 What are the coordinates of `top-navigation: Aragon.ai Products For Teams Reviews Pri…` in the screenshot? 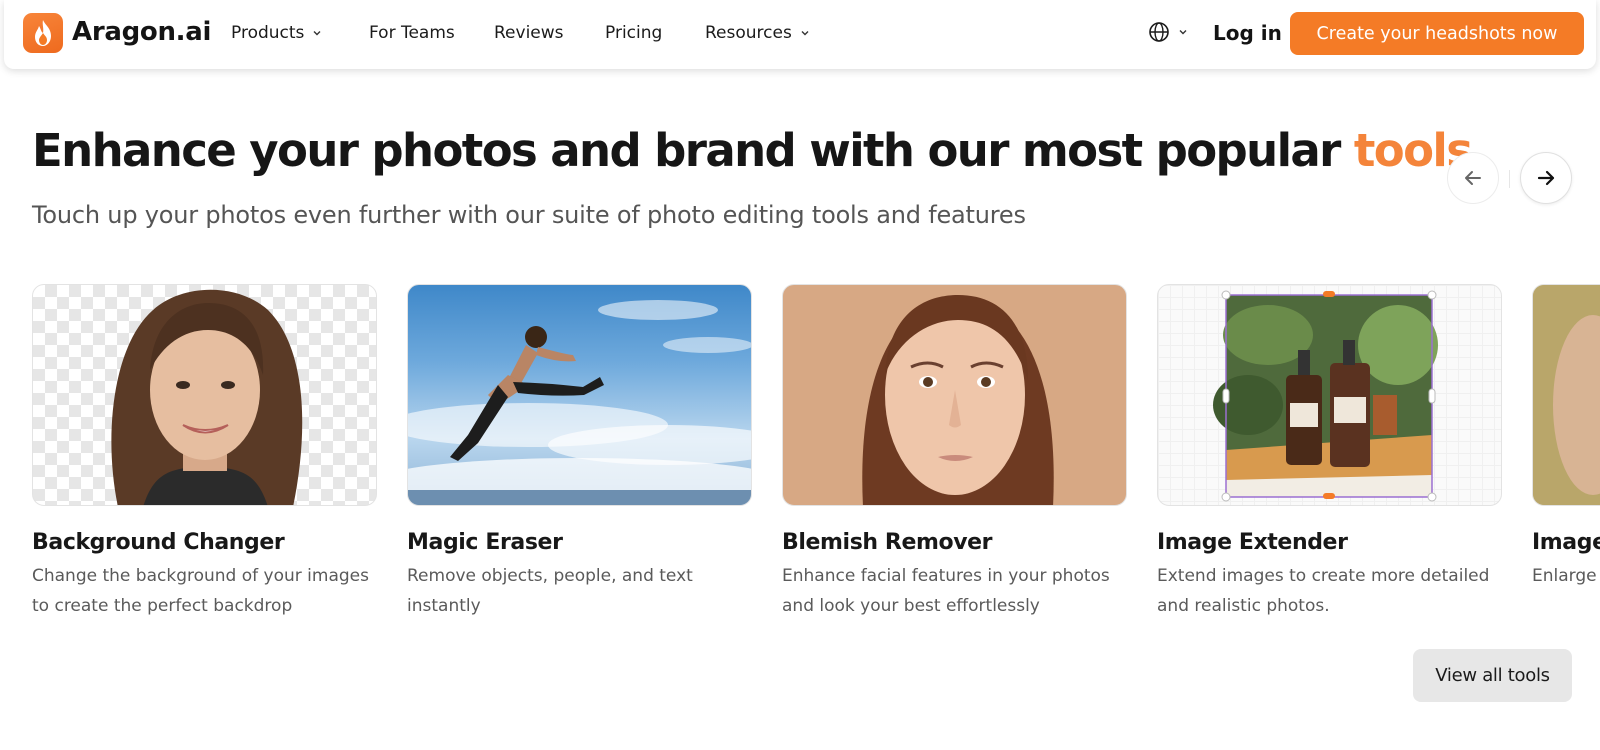 It's located at (800, 34).